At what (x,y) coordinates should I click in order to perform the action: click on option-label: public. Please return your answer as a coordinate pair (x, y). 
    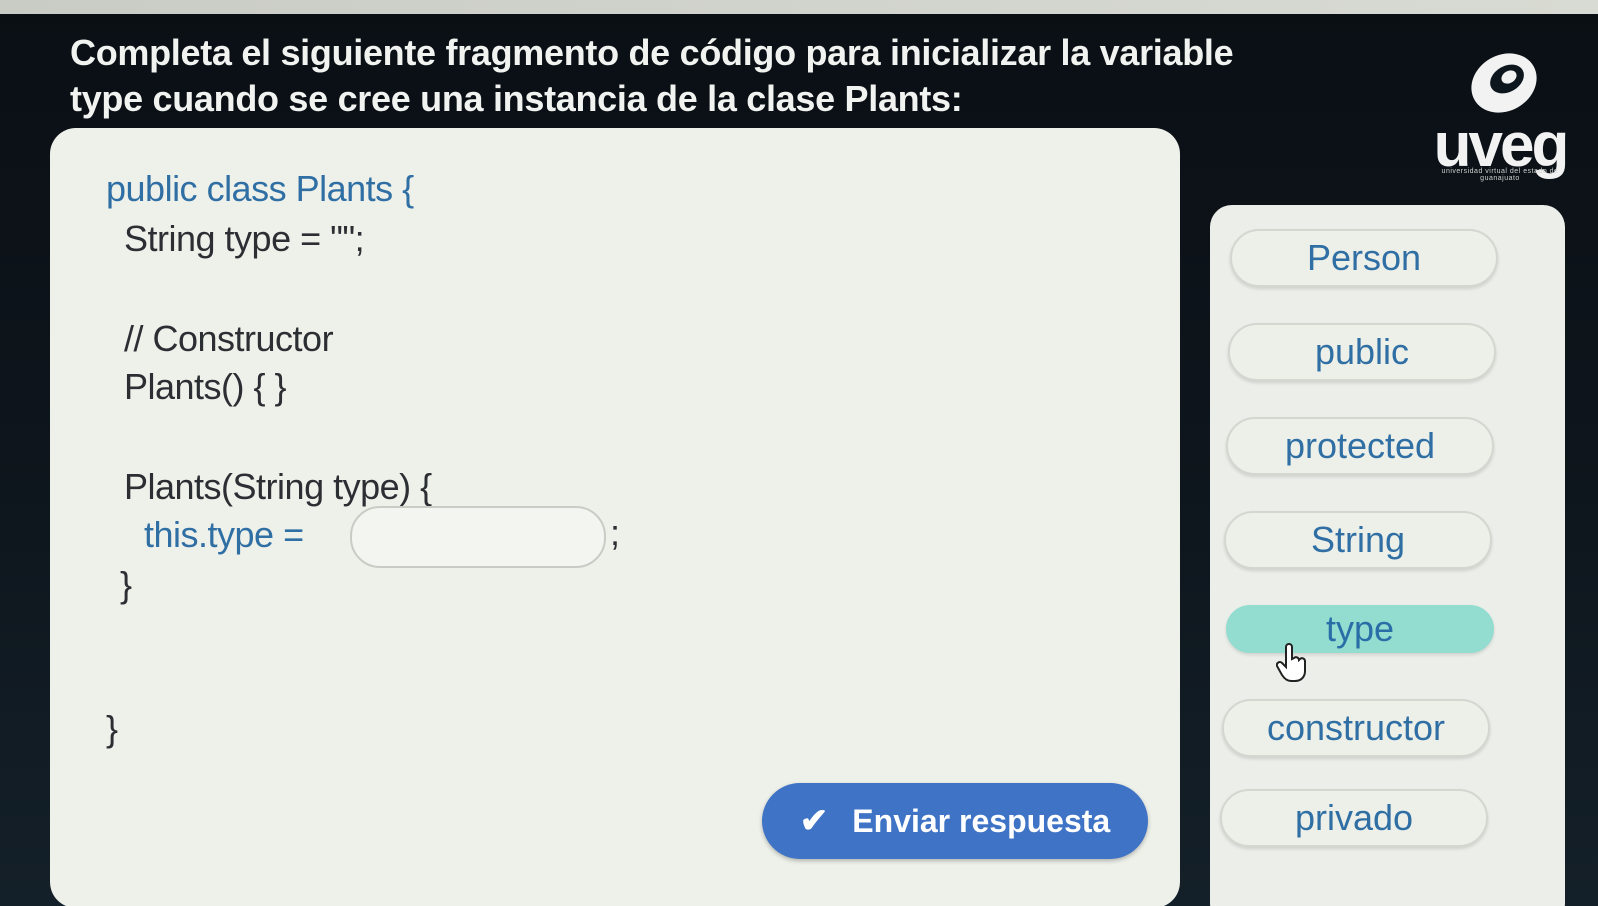
    Looking at the image, I should click on (1362, 351).